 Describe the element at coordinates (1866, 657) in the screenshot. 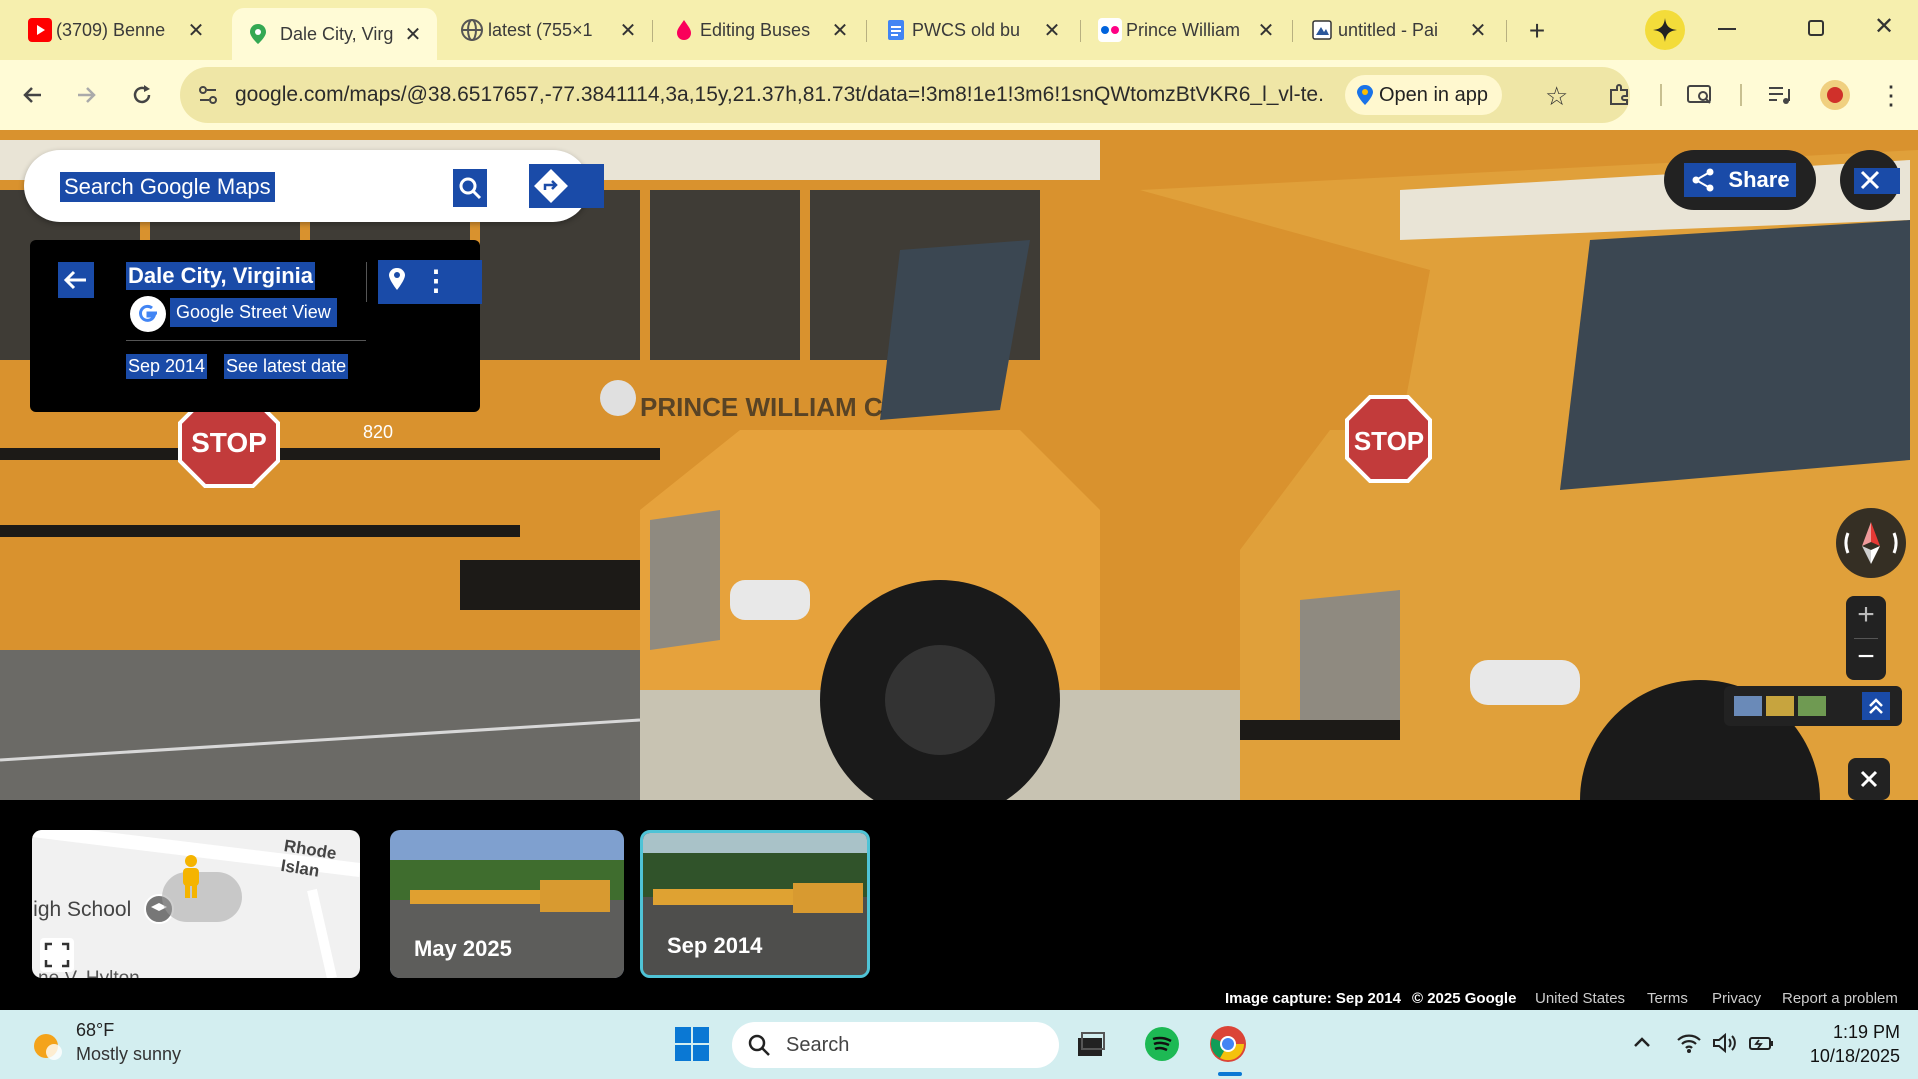

I see `zoom-out-button: −` at that location.